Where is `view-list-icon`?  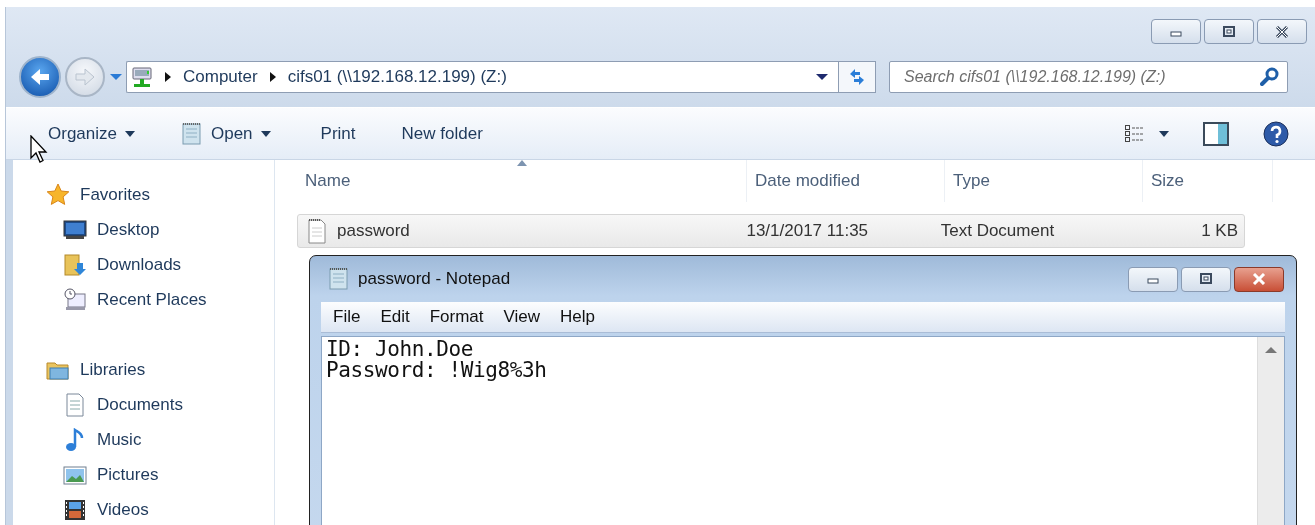 view-list-icon is located at coordinates (1135, 133).